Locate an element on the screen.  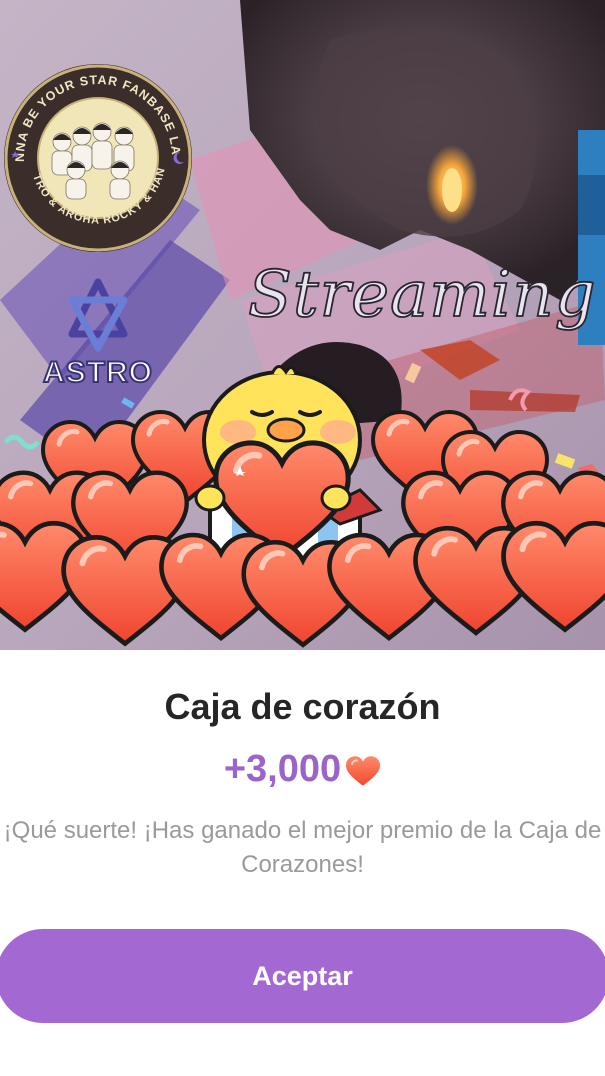
reward-amount: +3,000 is located at coordinates (282, 769).